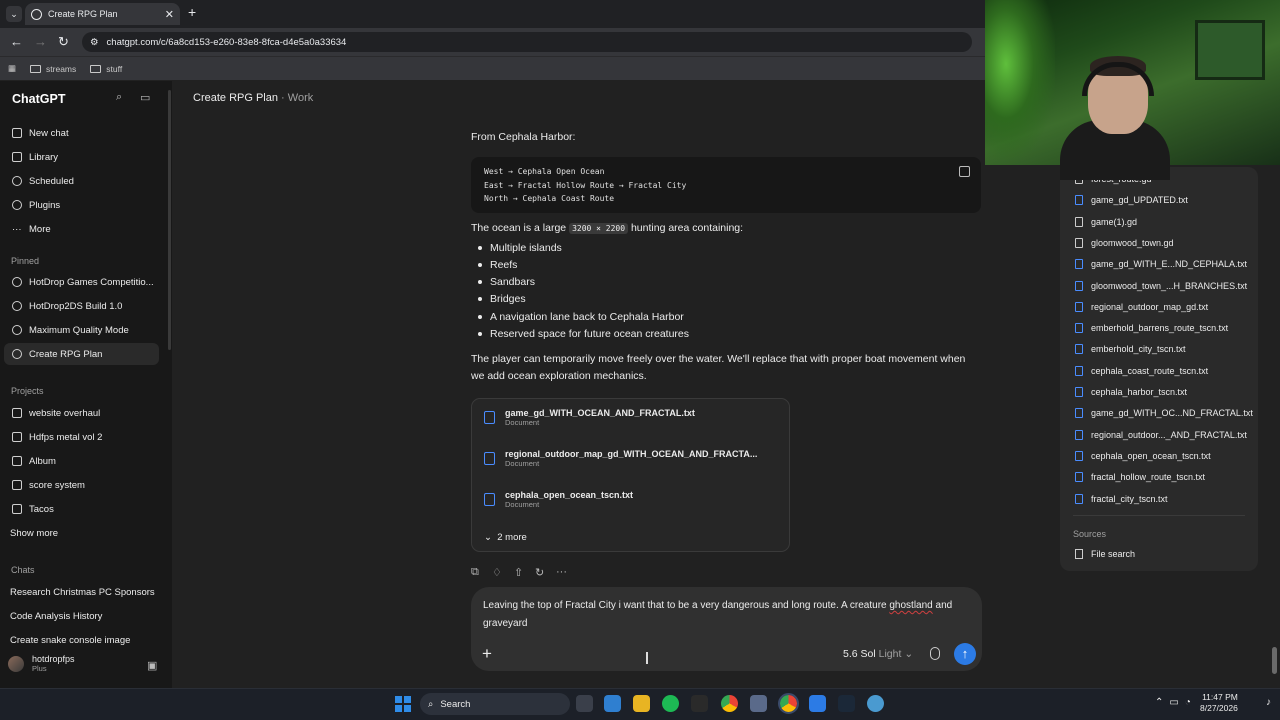 Image resolution: width=1280 pixels, height=720 pixels. Describe the element at coordinates (909, 654) in the screenshot. I see `chevron-down-icon: ⌄` at that location.